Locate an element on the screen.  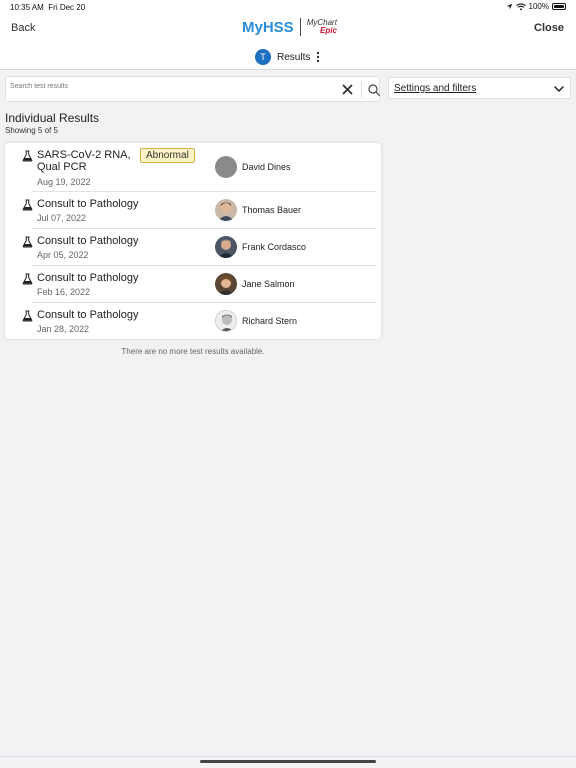
status-time: 10:35 AM Fri Dec 20 is located at coordinates (47, 7).